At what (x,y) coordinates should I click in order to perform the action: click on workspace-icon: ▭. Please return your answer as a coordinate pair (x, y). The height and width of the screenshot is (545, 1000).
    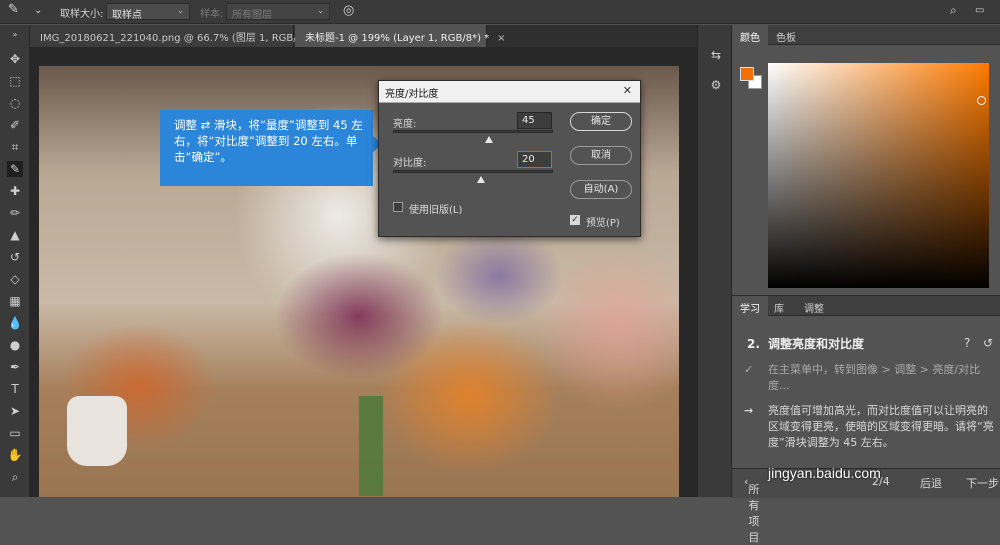
    Looking at the image, I should click on (979, 10).